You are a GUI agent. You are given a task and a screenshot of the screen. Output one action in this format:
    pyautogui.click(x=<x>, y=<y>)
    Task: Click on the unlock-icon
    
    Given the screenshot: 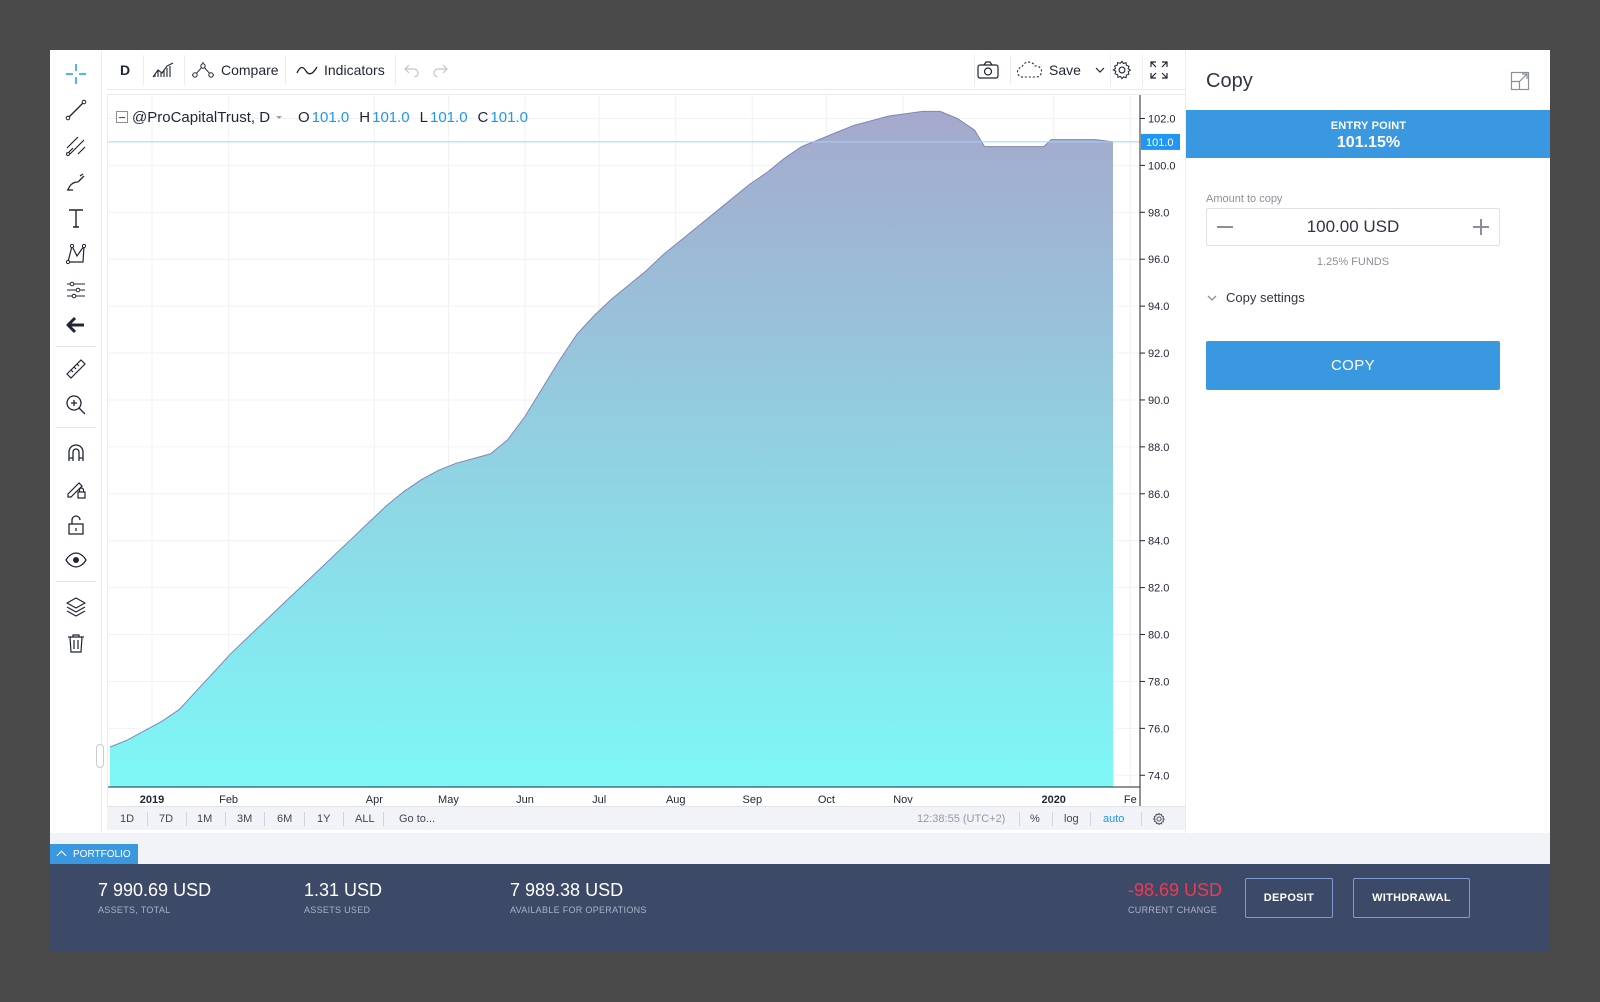 What is the action you would take?
    pyautogui.click(x=76, y=525)
    